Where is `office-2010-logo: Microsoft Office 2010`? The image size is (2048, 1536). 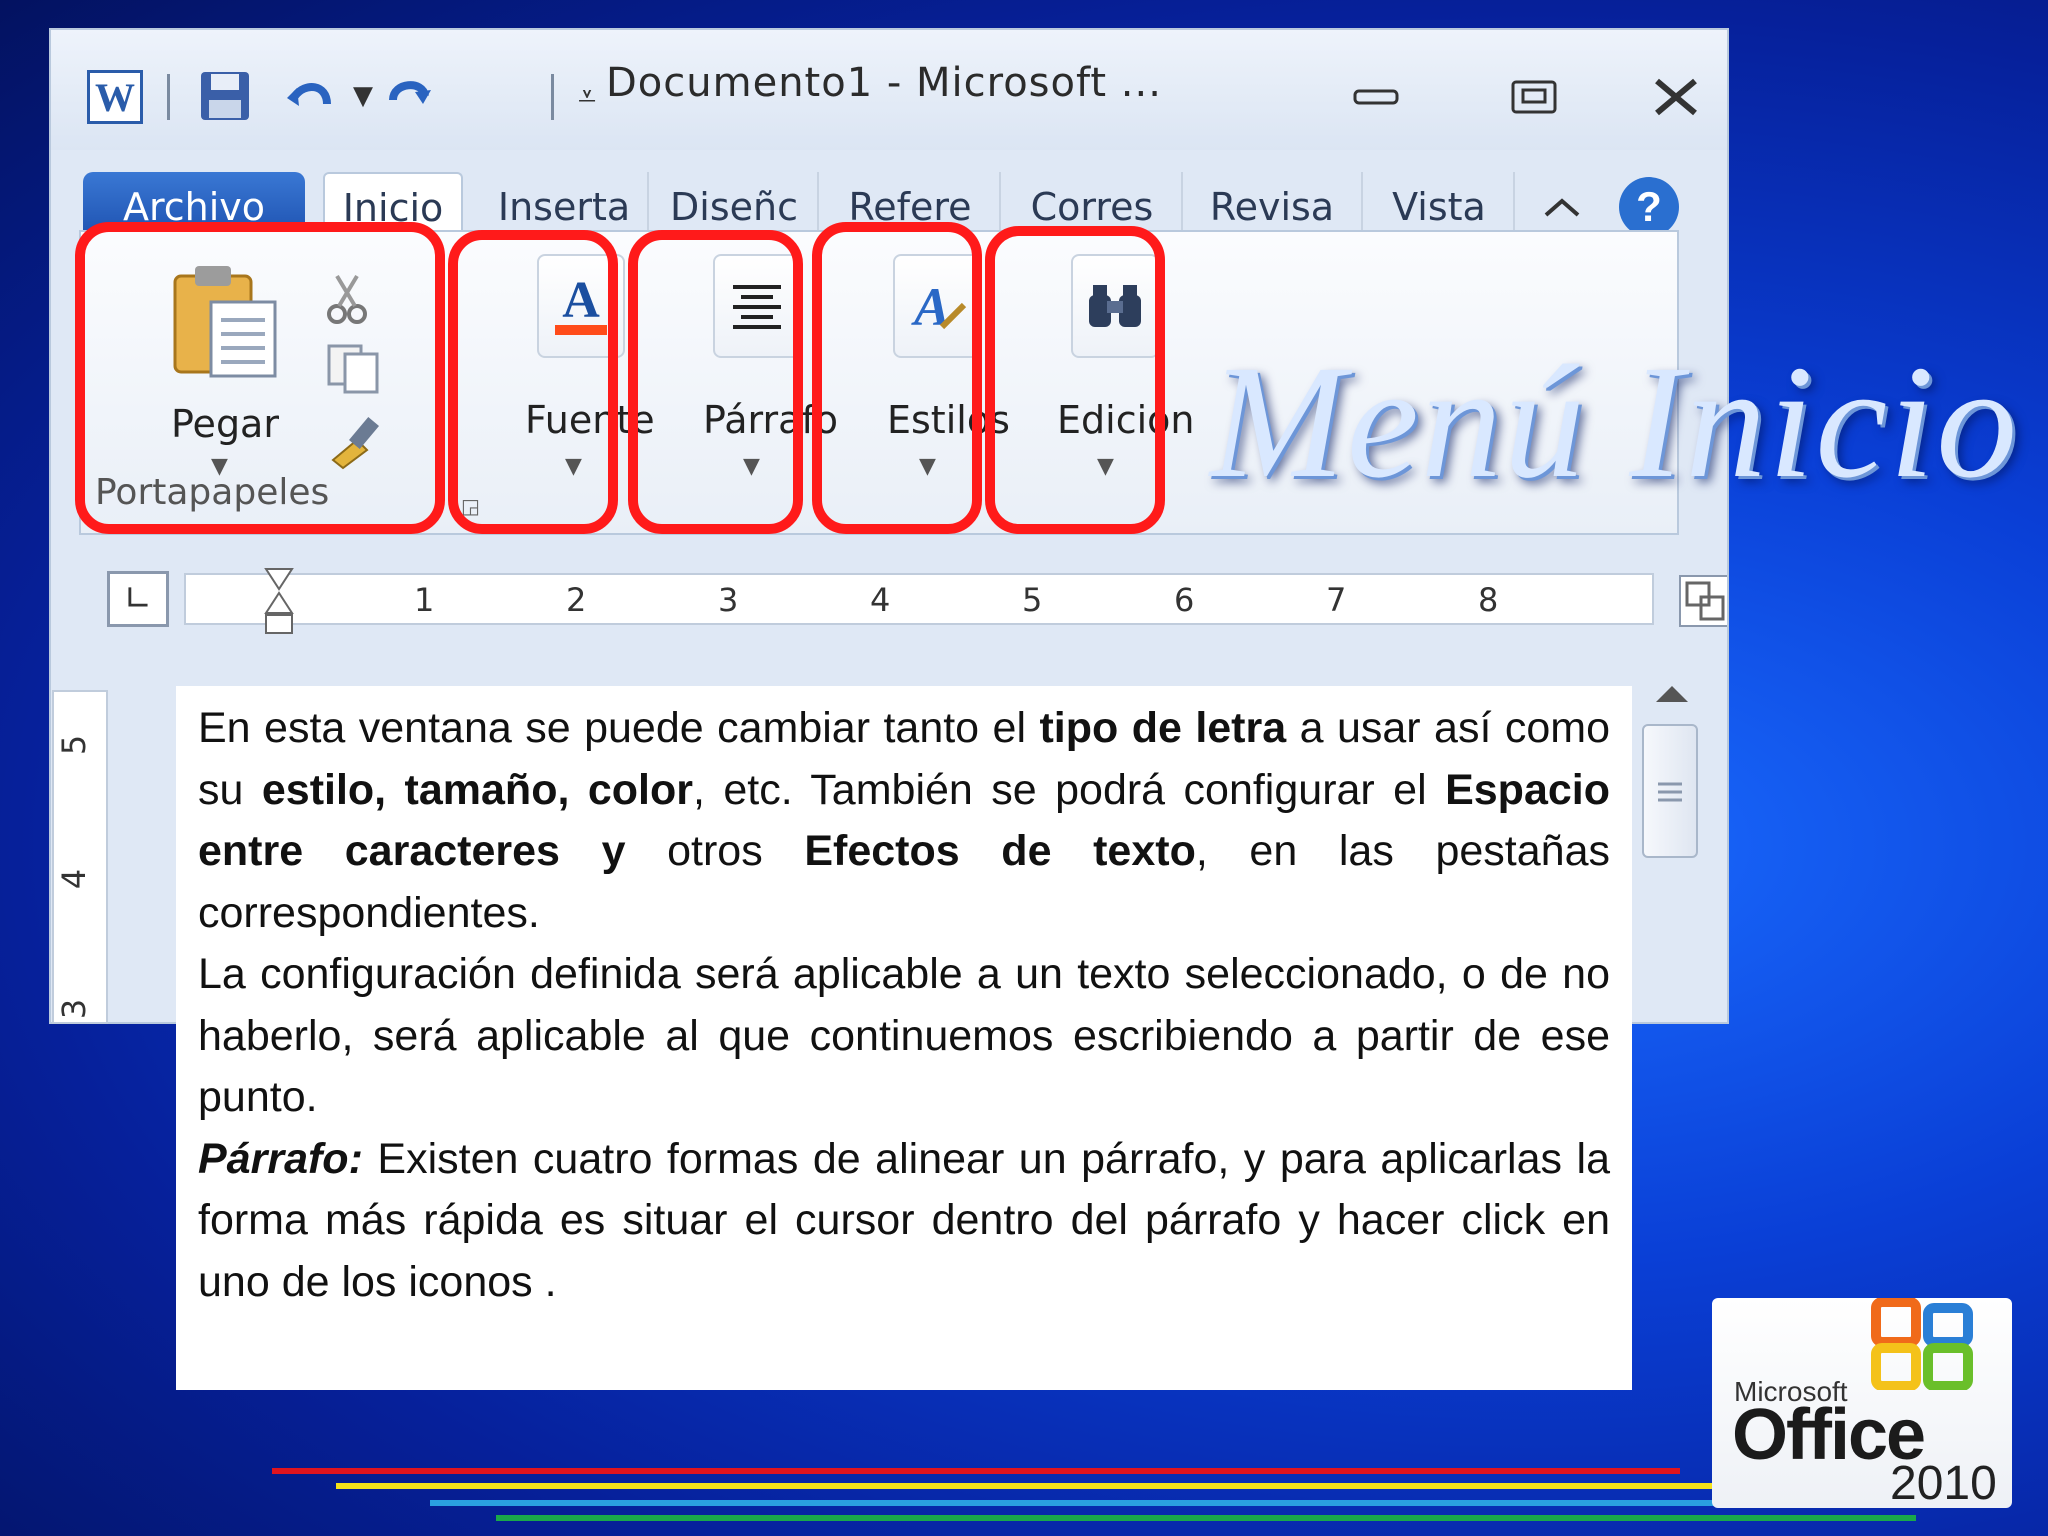 office-2010-logo: Microsoft Office 2010 is located at coordinates (1862, 1403).